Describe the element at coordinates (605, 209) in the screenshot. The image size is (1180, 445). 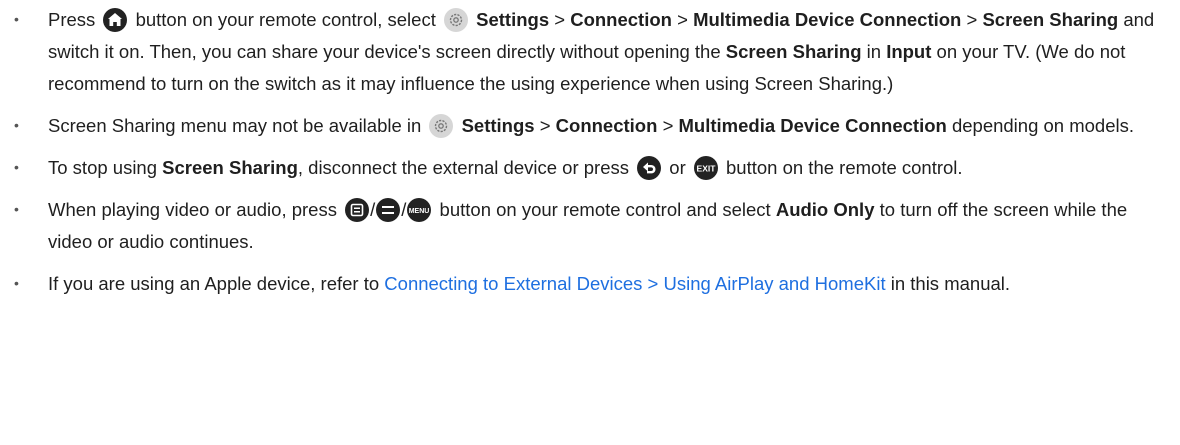
I see `text: button on your remote control and select` at that location.